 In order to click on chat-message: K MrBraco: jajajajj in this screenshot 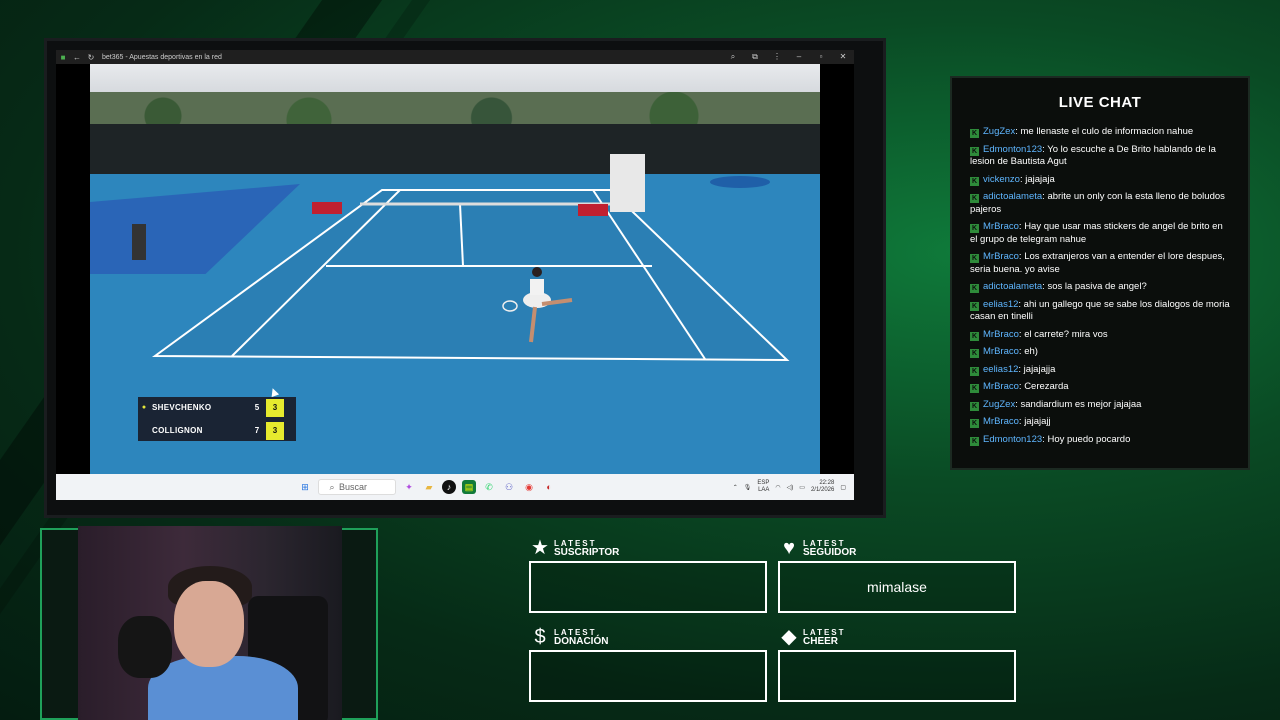, I will do `click(1101, 422)`.